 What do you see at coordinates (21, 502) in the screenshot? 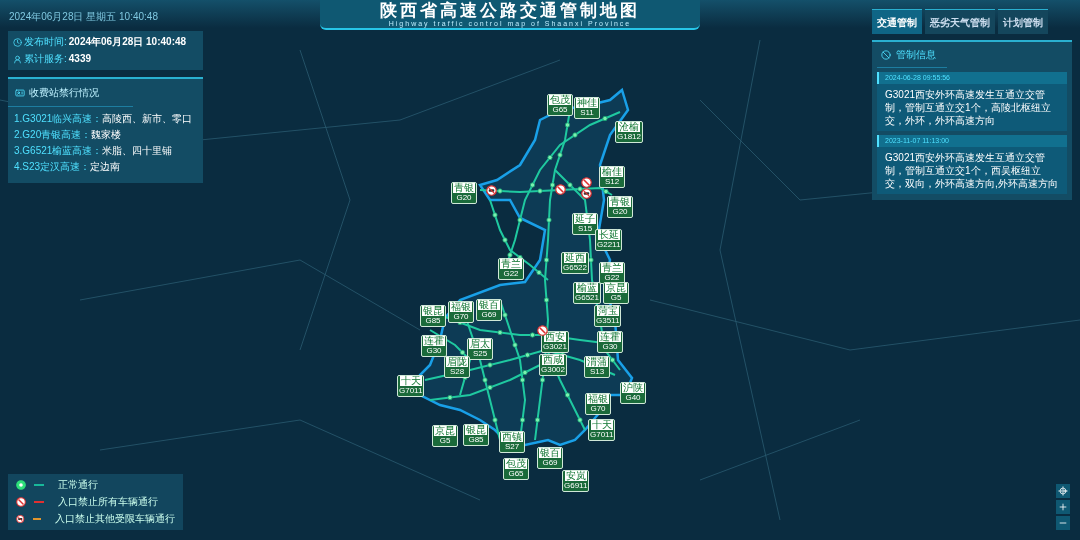
I see `no-entry-icon` at bounding box center [21, 502].